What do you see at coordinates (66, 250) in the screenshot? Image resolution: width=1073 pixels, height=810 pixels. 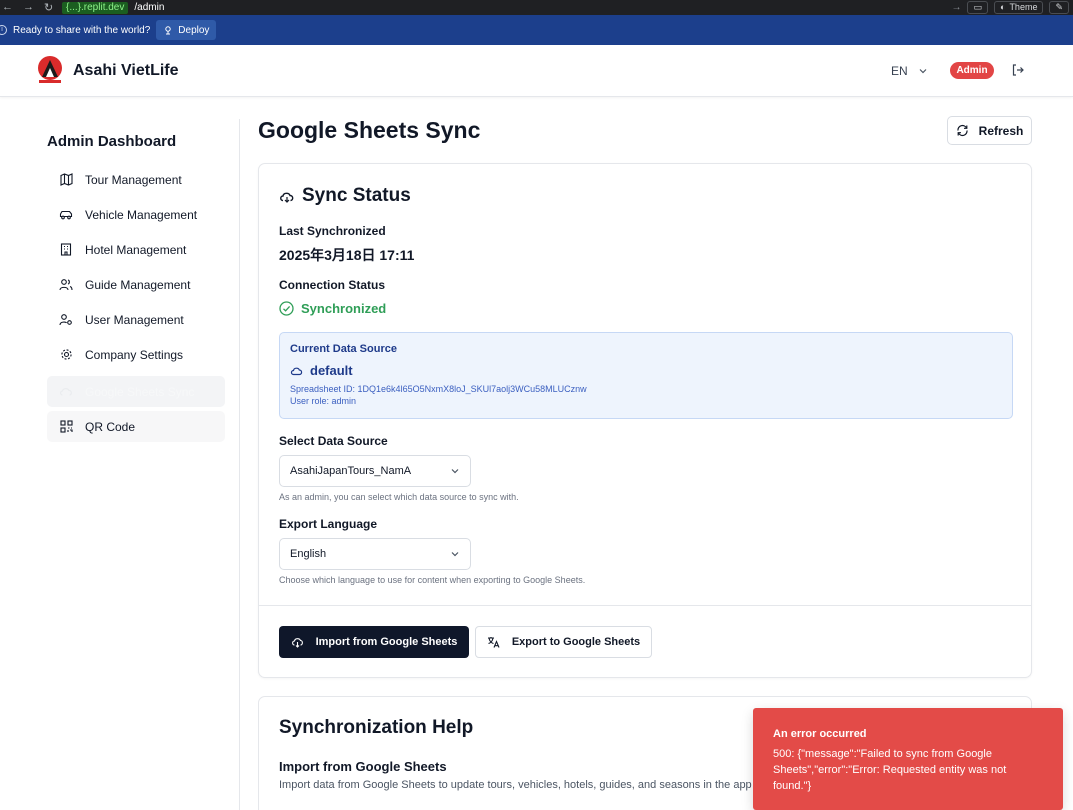 I see `building-icon` at bounding box center [66, 250].